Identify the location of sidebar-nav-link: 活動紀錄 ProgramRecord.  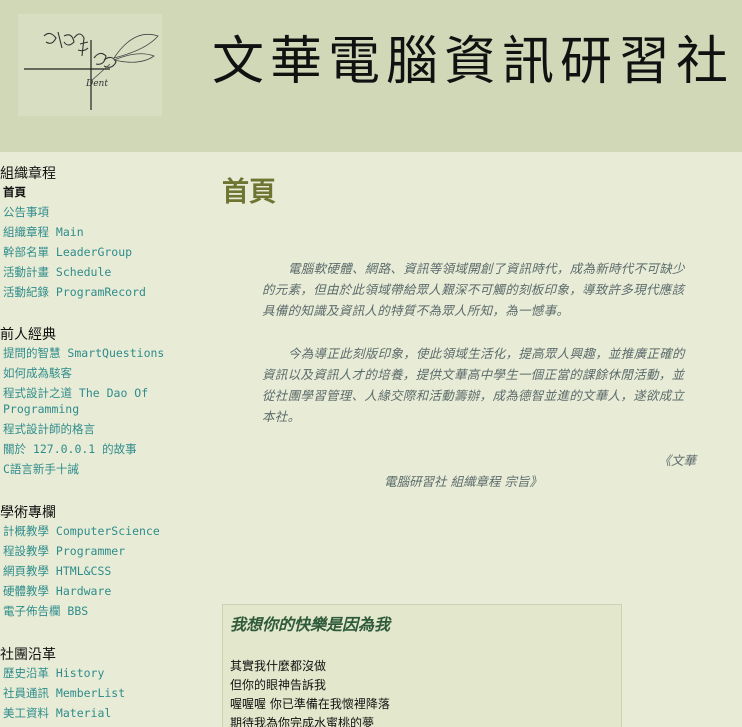
(102, 292).